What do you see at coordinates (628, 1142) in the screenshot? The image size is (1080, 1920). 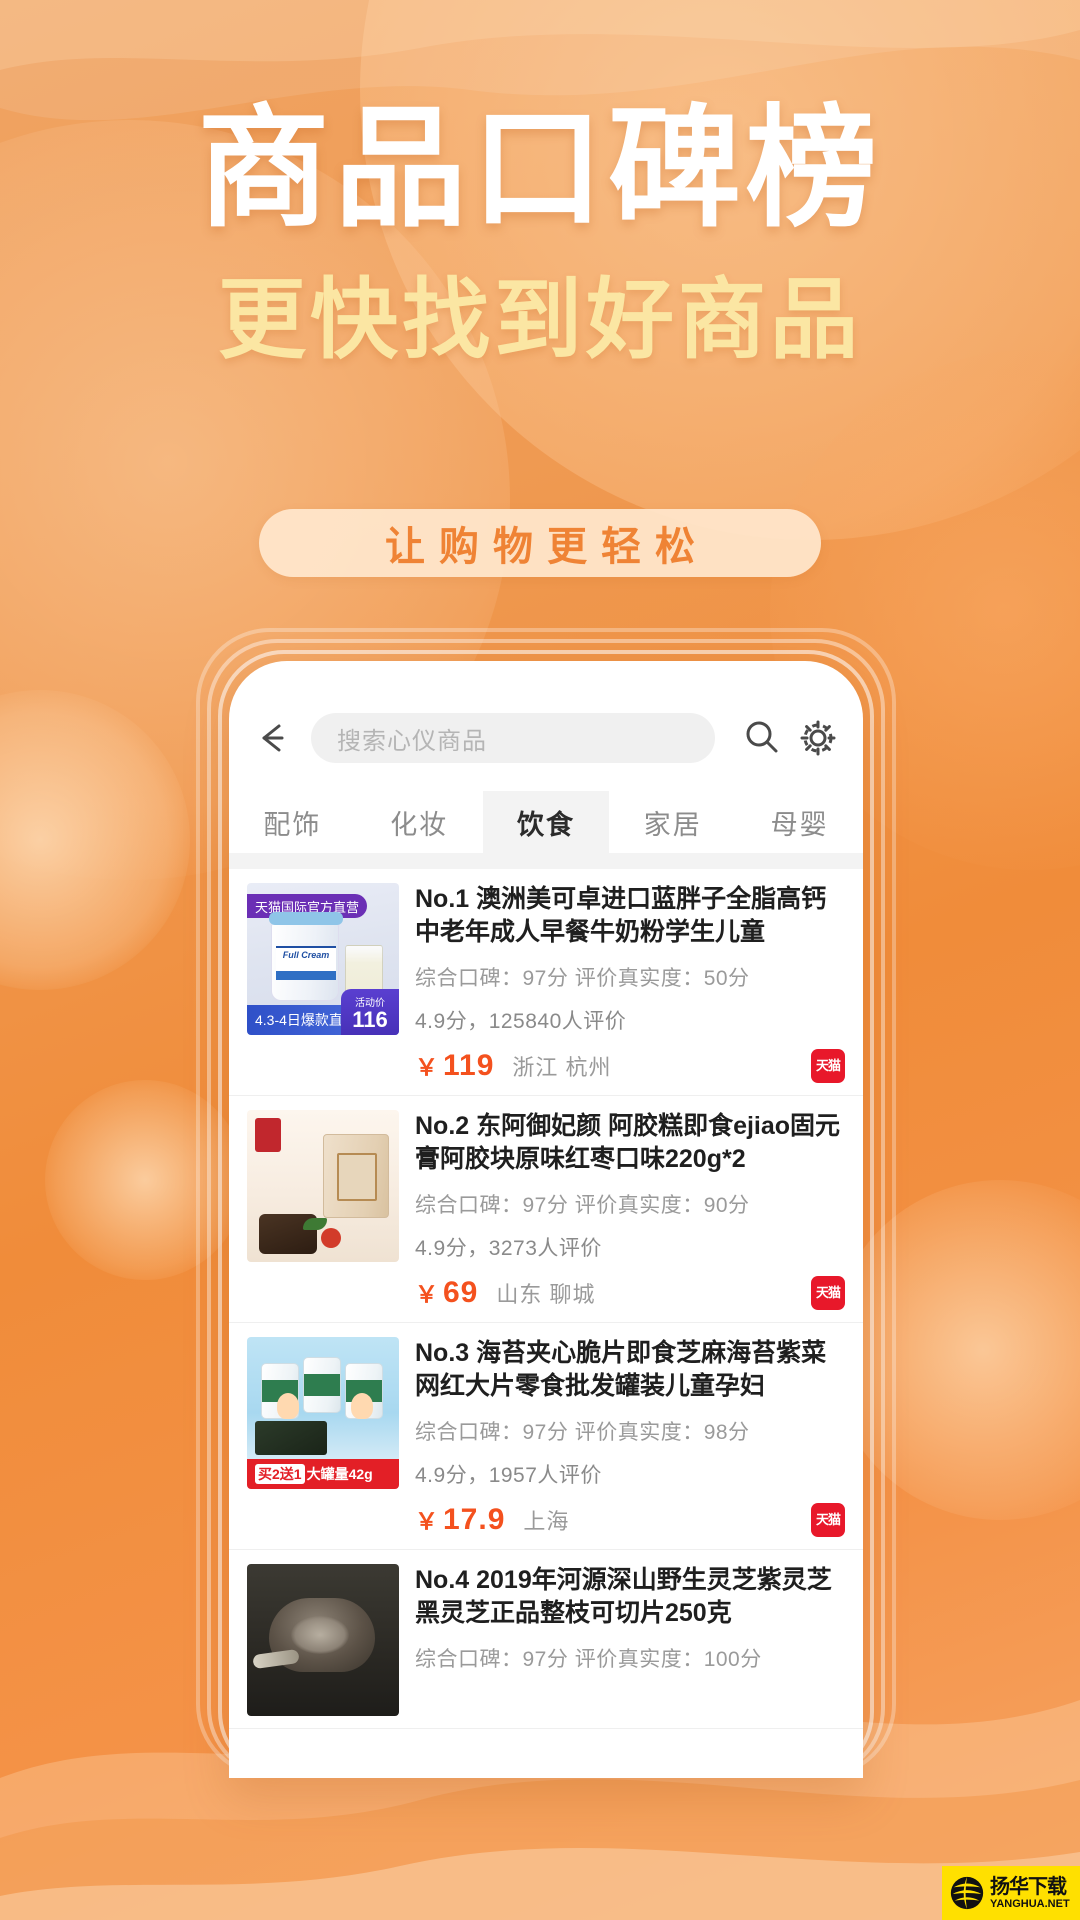 I see `product-title: No.2 东阿御妃颜 阿胶糕即食ejiao固元膏阿胶块原味红枣口味220g*2` at bounding box center [628, 1142].